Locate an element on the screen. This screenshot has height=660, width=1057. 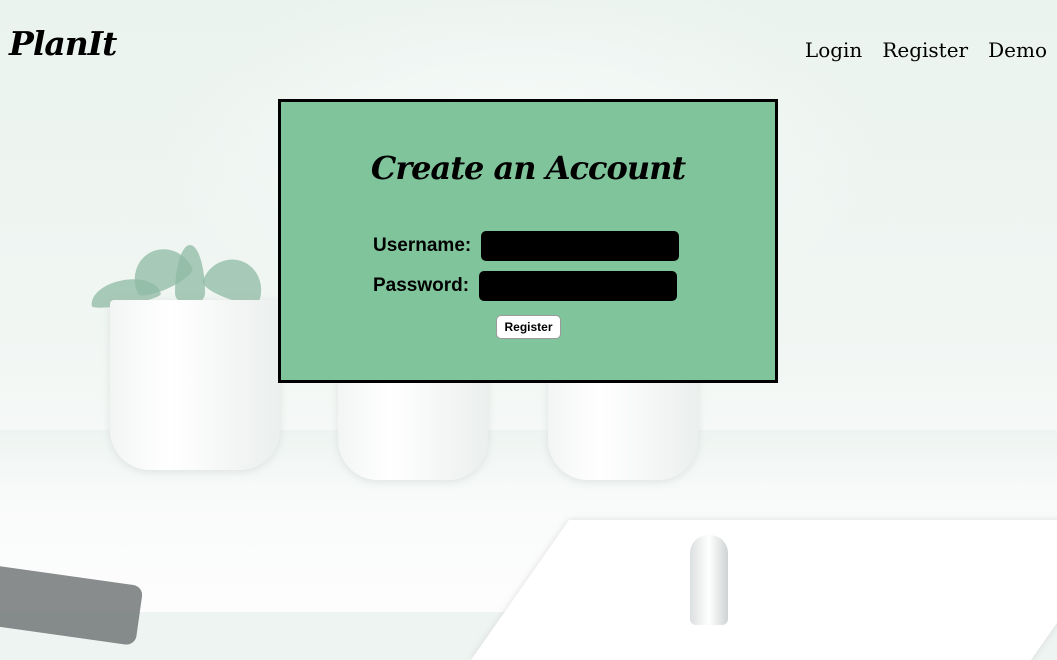
password-row: Password: is located at coordinates (525, 286).